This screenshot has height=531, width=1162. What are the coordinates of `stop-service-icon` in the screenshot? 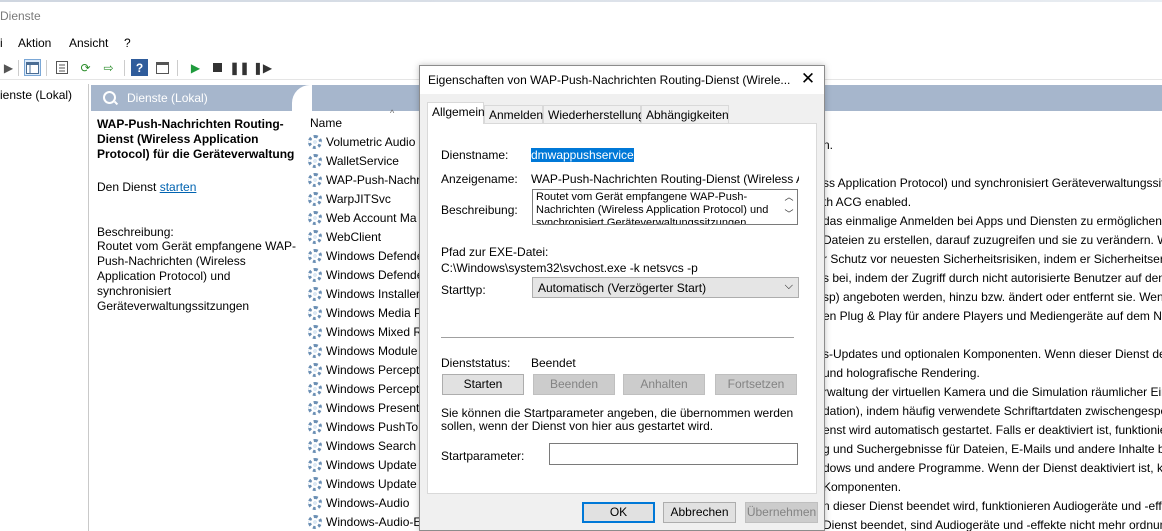 It's located at (217, 67).